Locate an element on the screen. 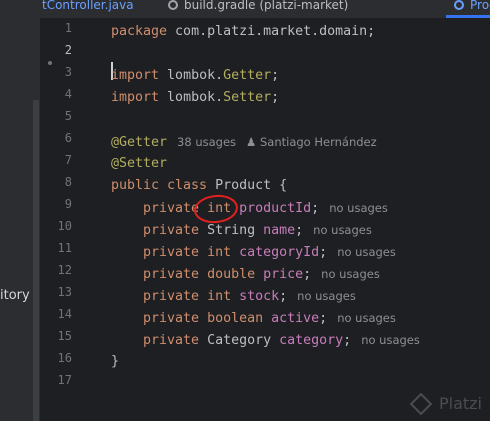  code-line: import lombok.Setter; is located at coordinates (195, 98).